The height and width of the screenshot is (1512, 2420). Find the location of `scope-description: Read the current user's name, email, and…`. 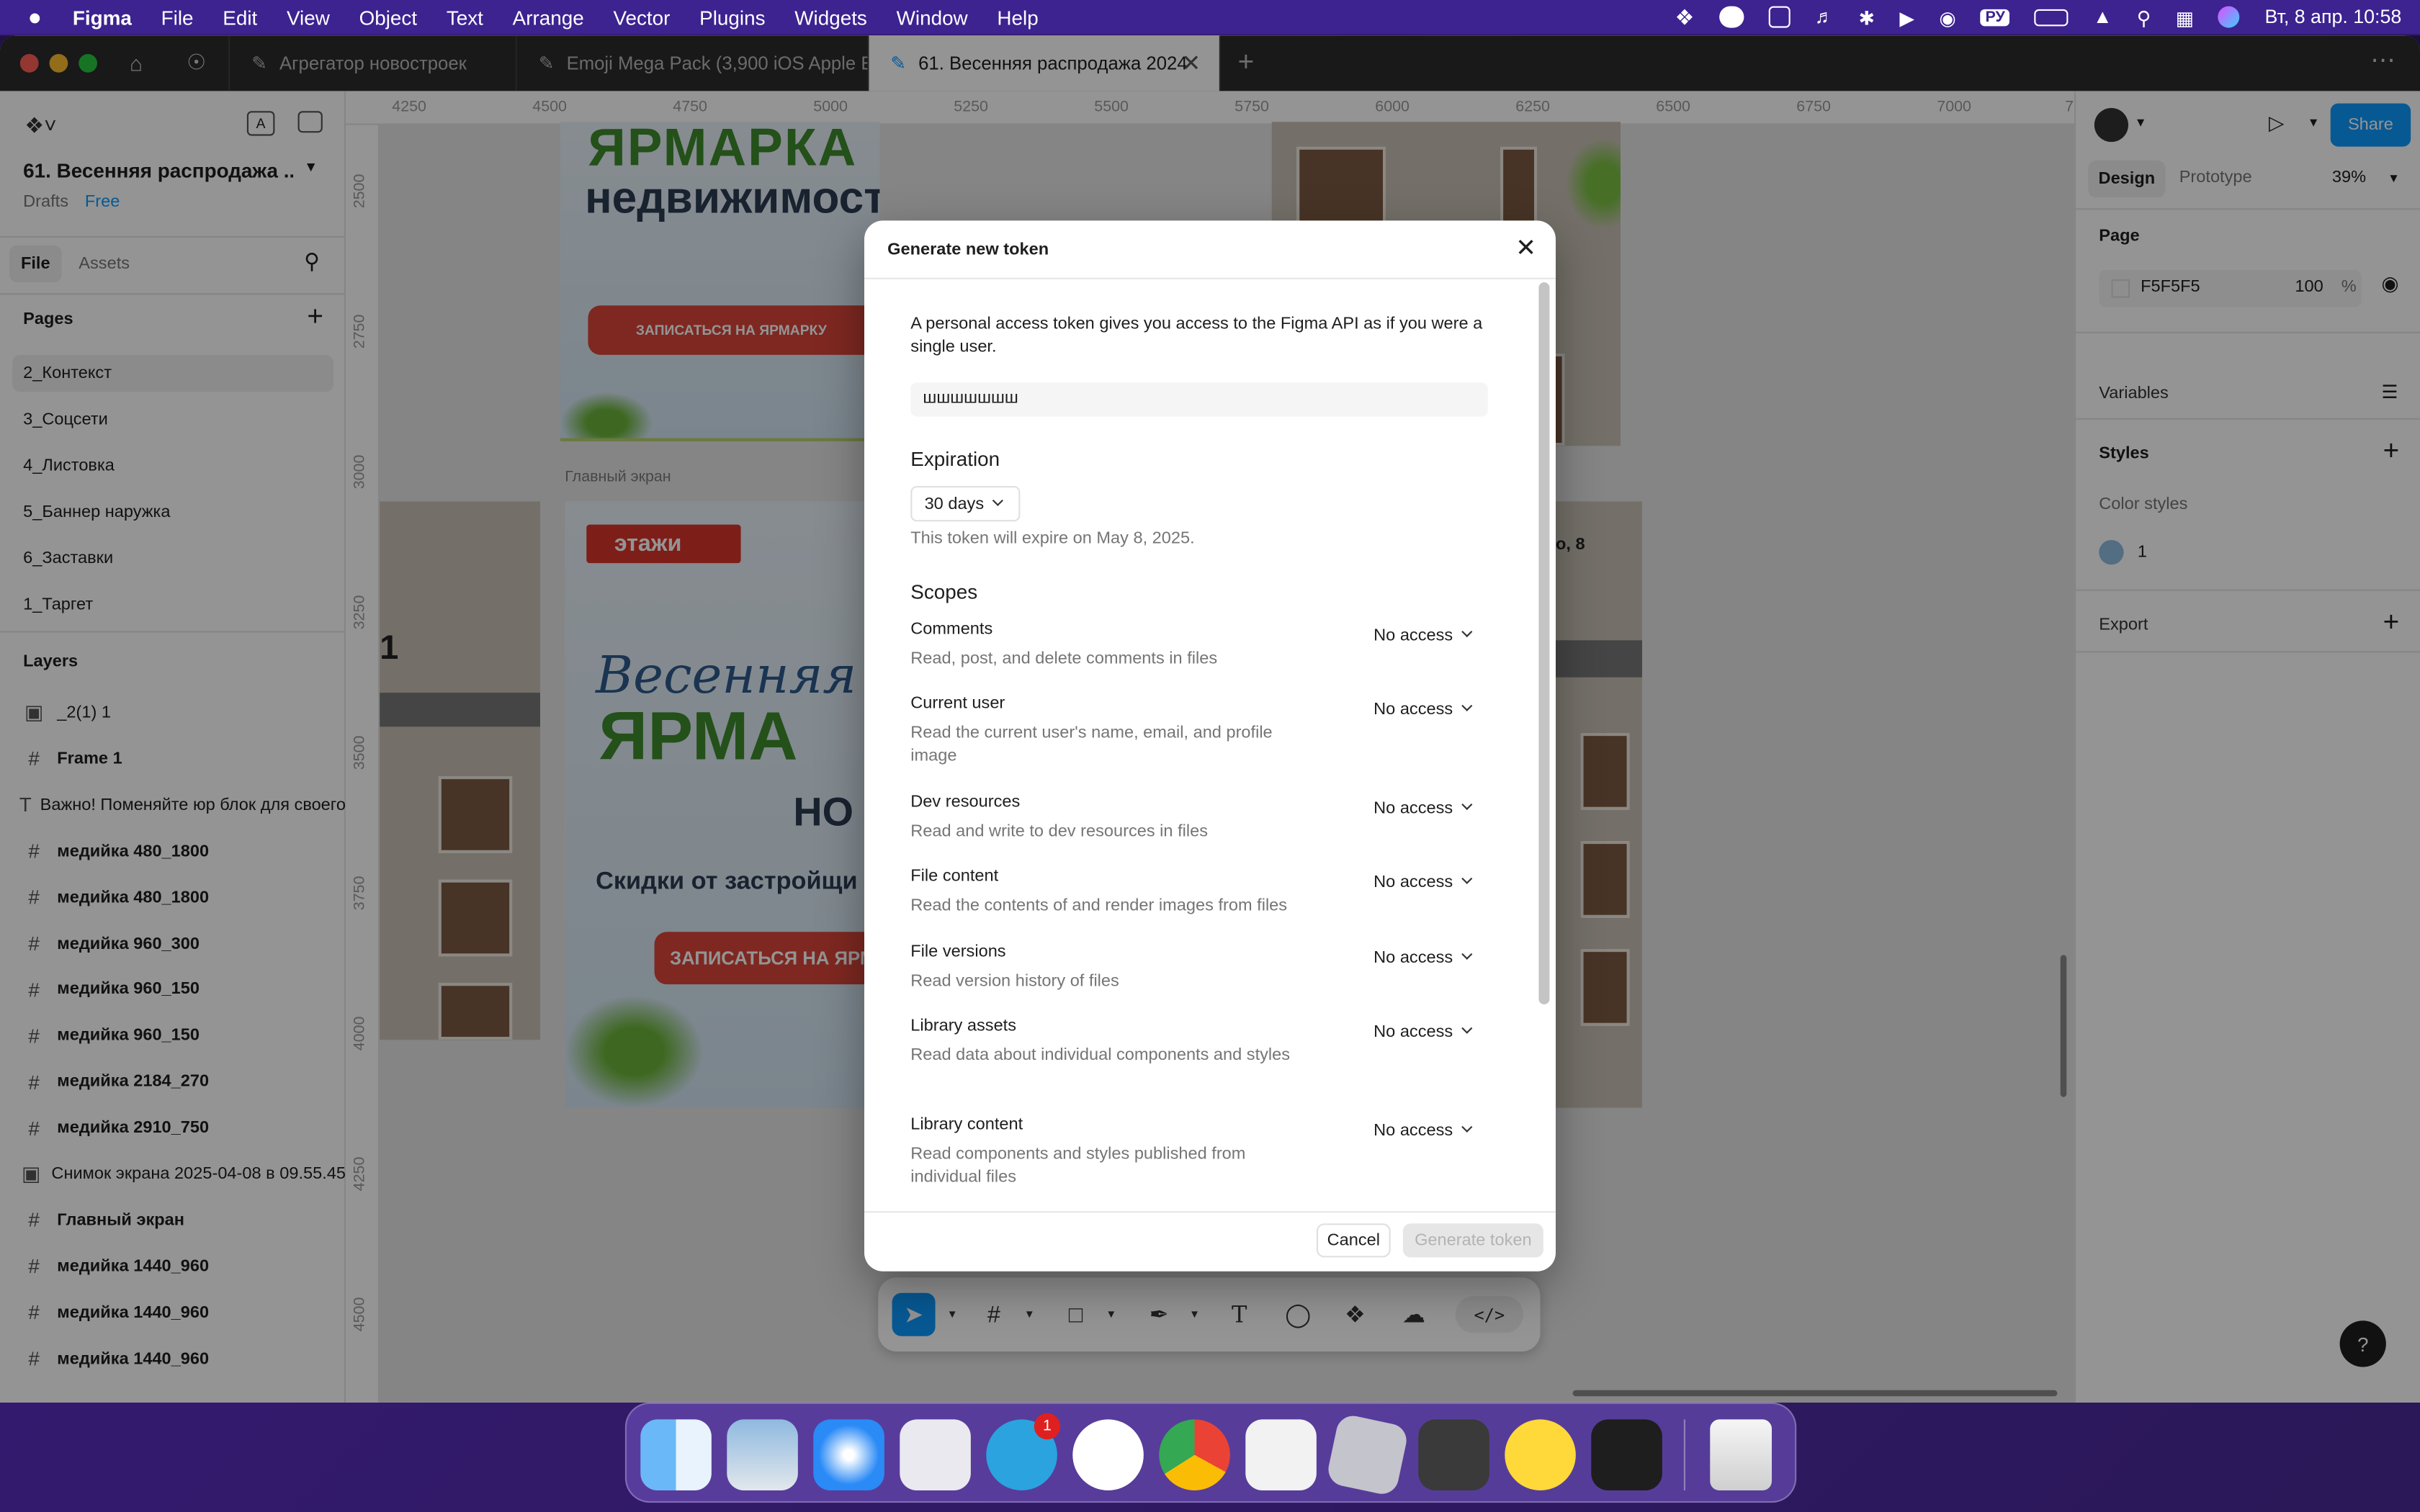

scope-description: Read the current user's name, email, and… is located at coordinates (1091, 744).